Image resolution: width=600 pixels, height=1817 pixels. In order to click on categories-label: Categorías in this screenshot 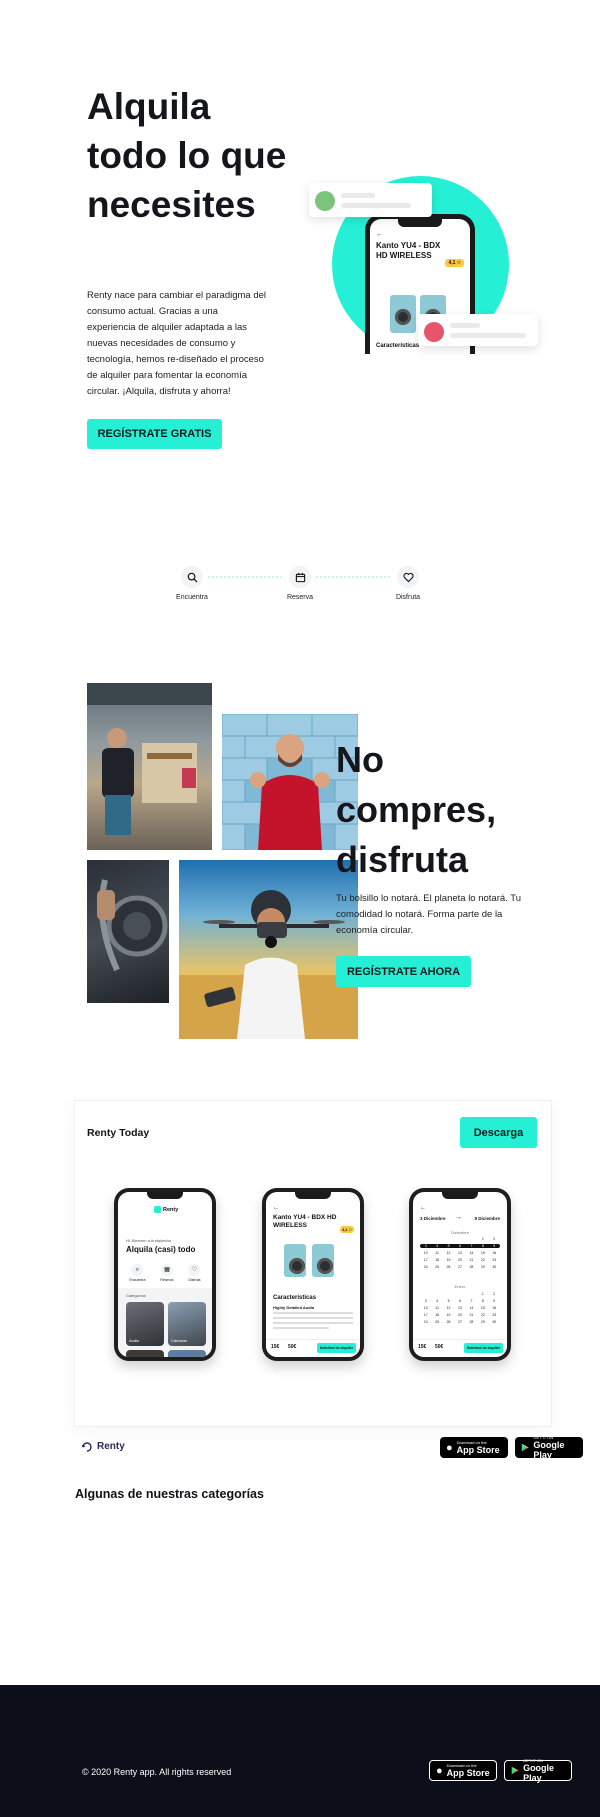, I will do `click(136, 1295)`.